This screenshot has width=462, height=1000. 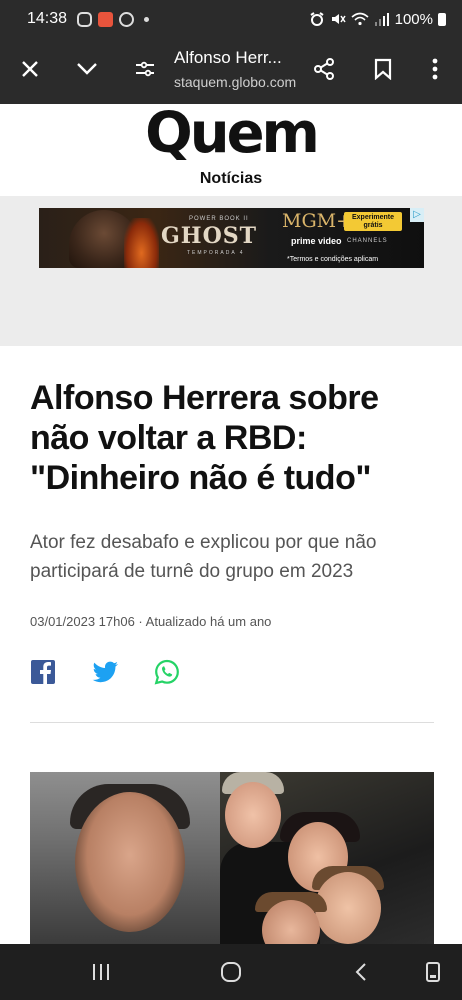 I want to click on instagram-icon, so click(x=85, y=19).